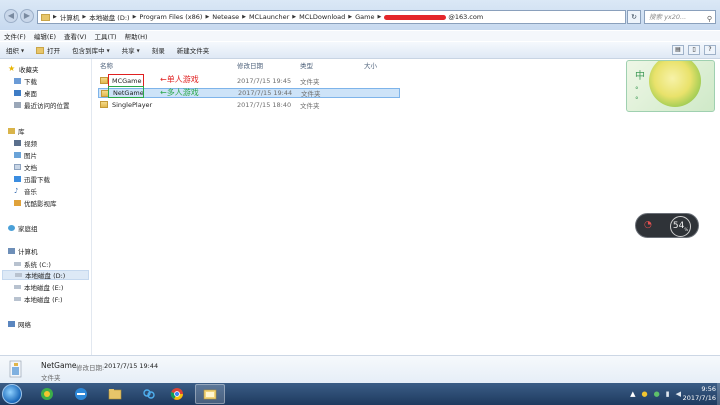 This screenshot has width=720, height=405. Describe the element at coordinates (15, 36) in the screenshot. I see `menu-file: 文件(F)` at that location.